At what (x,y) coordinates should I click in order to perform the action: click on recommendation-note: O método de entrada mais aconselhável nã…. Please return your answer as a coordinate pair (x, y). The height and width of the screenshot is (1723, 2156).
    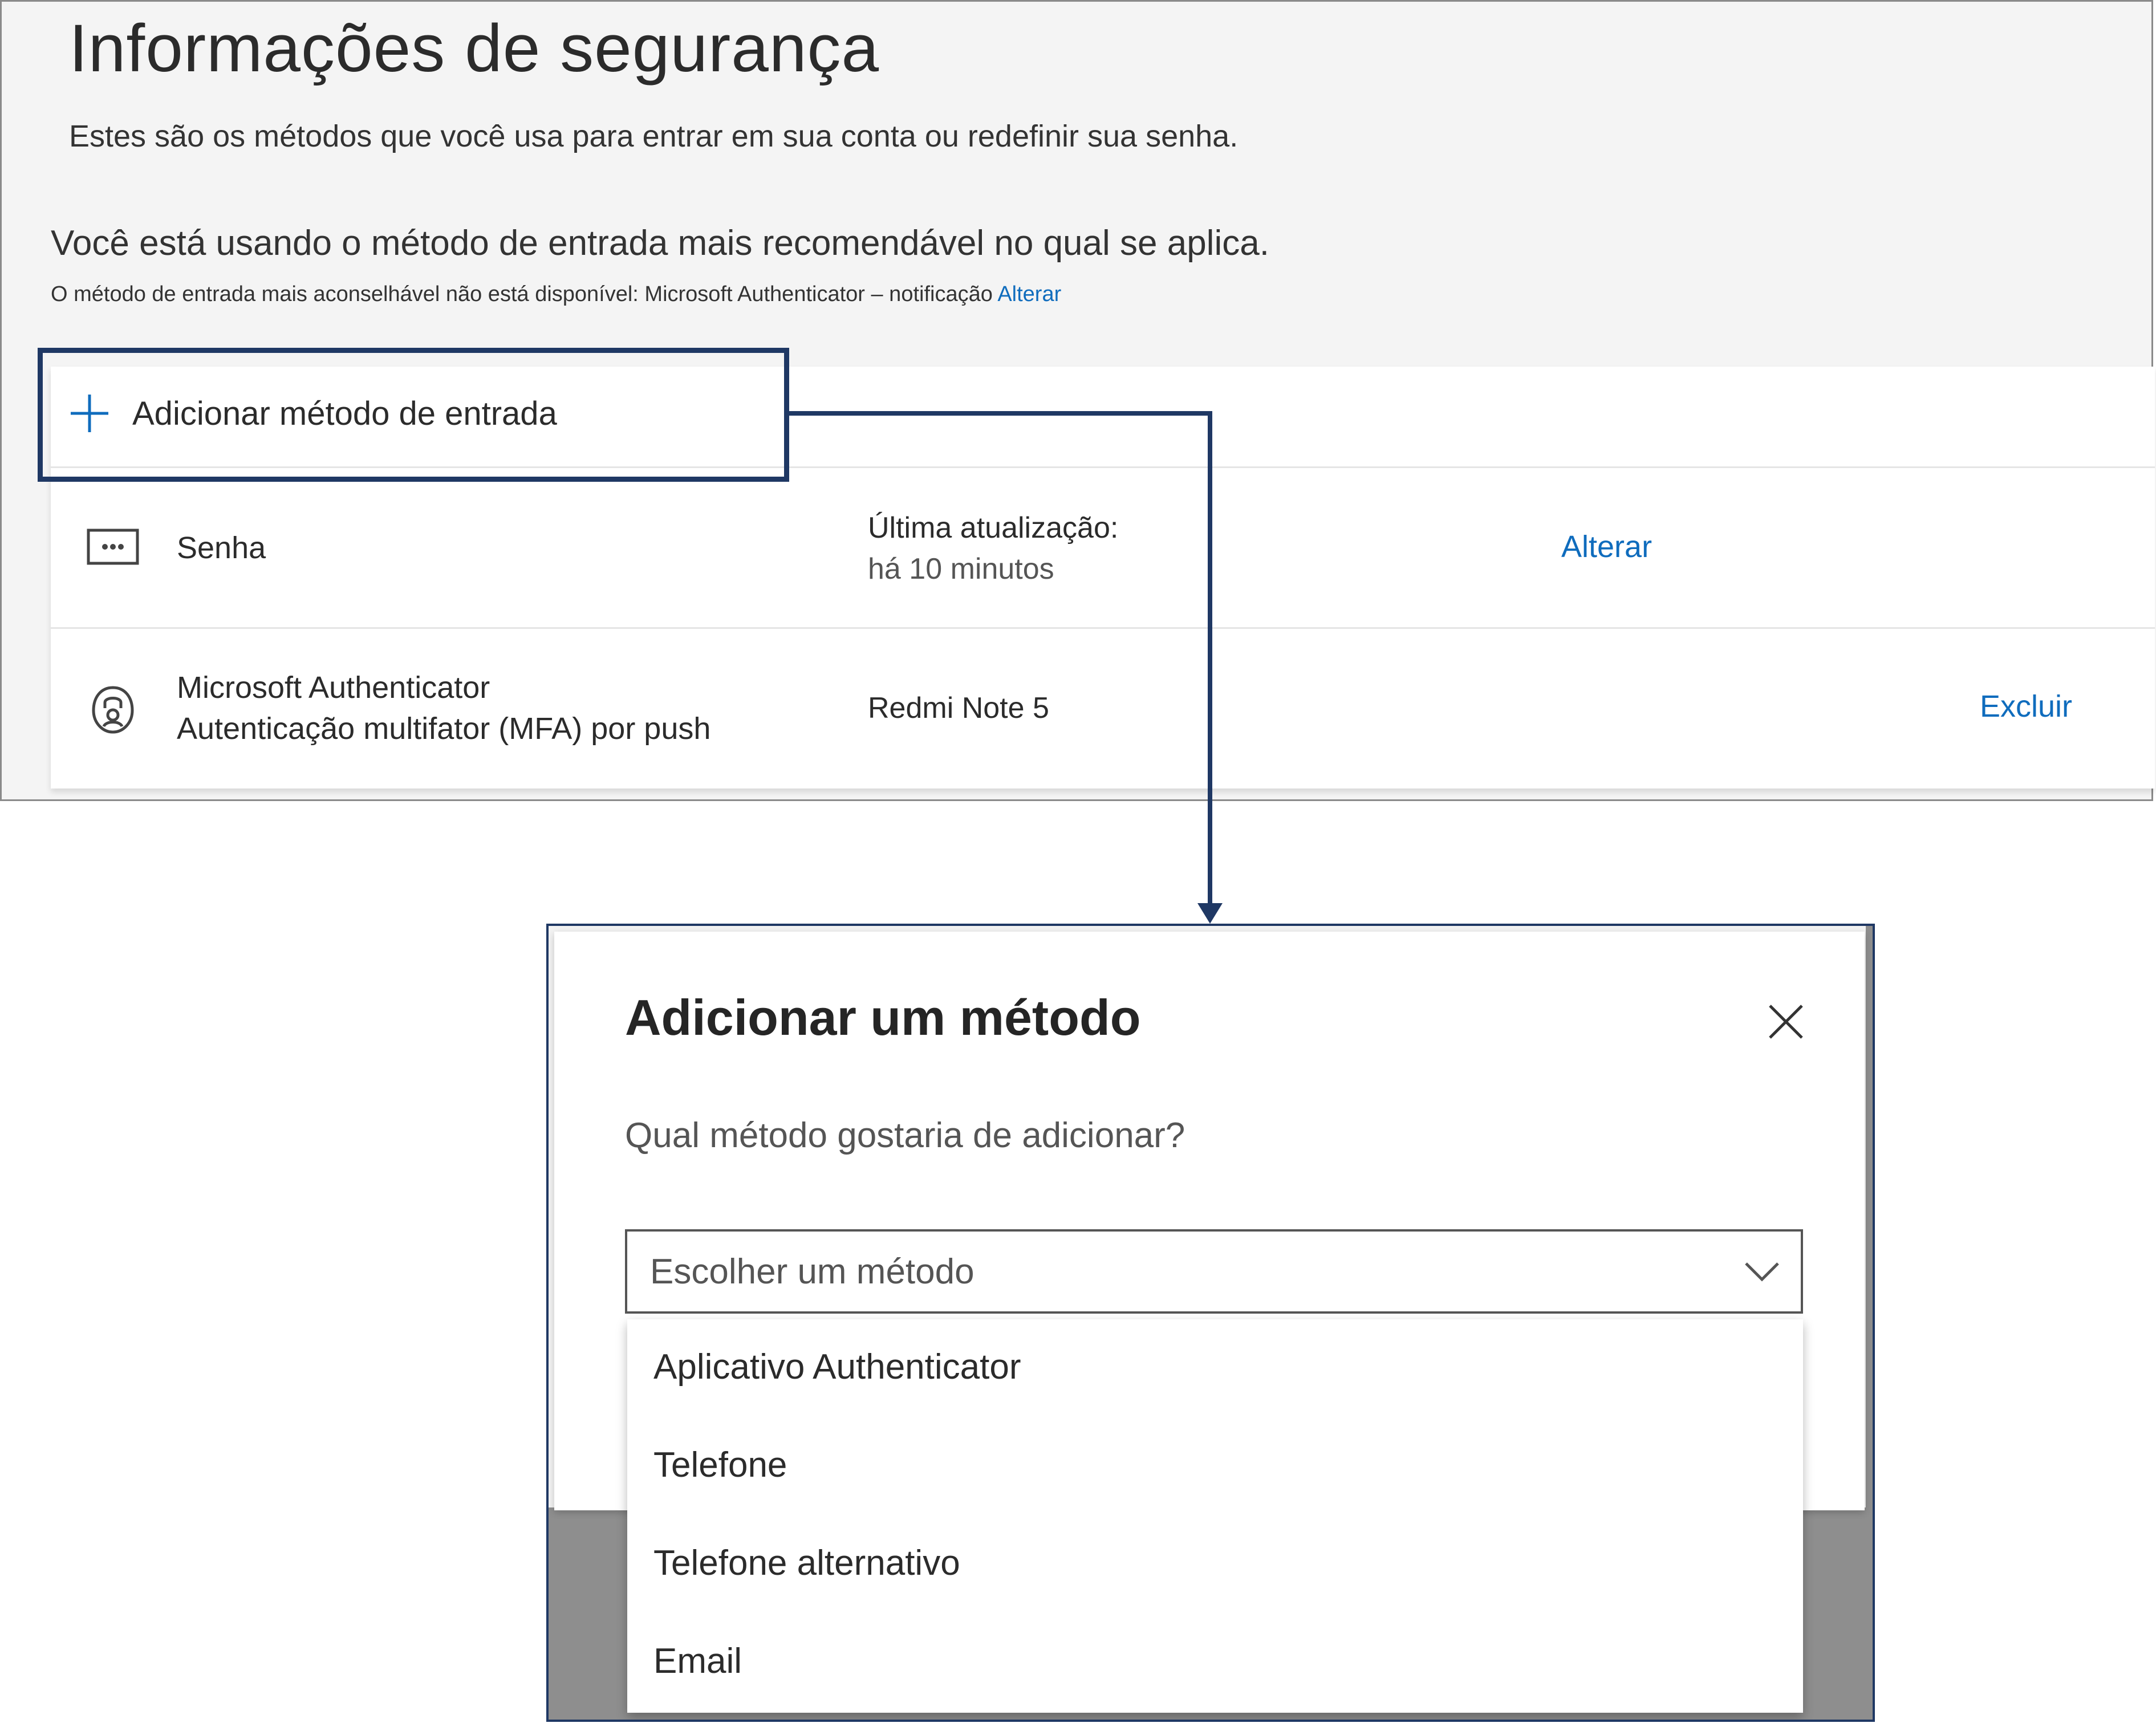
    Looking at the image, I should click on (556, 294).